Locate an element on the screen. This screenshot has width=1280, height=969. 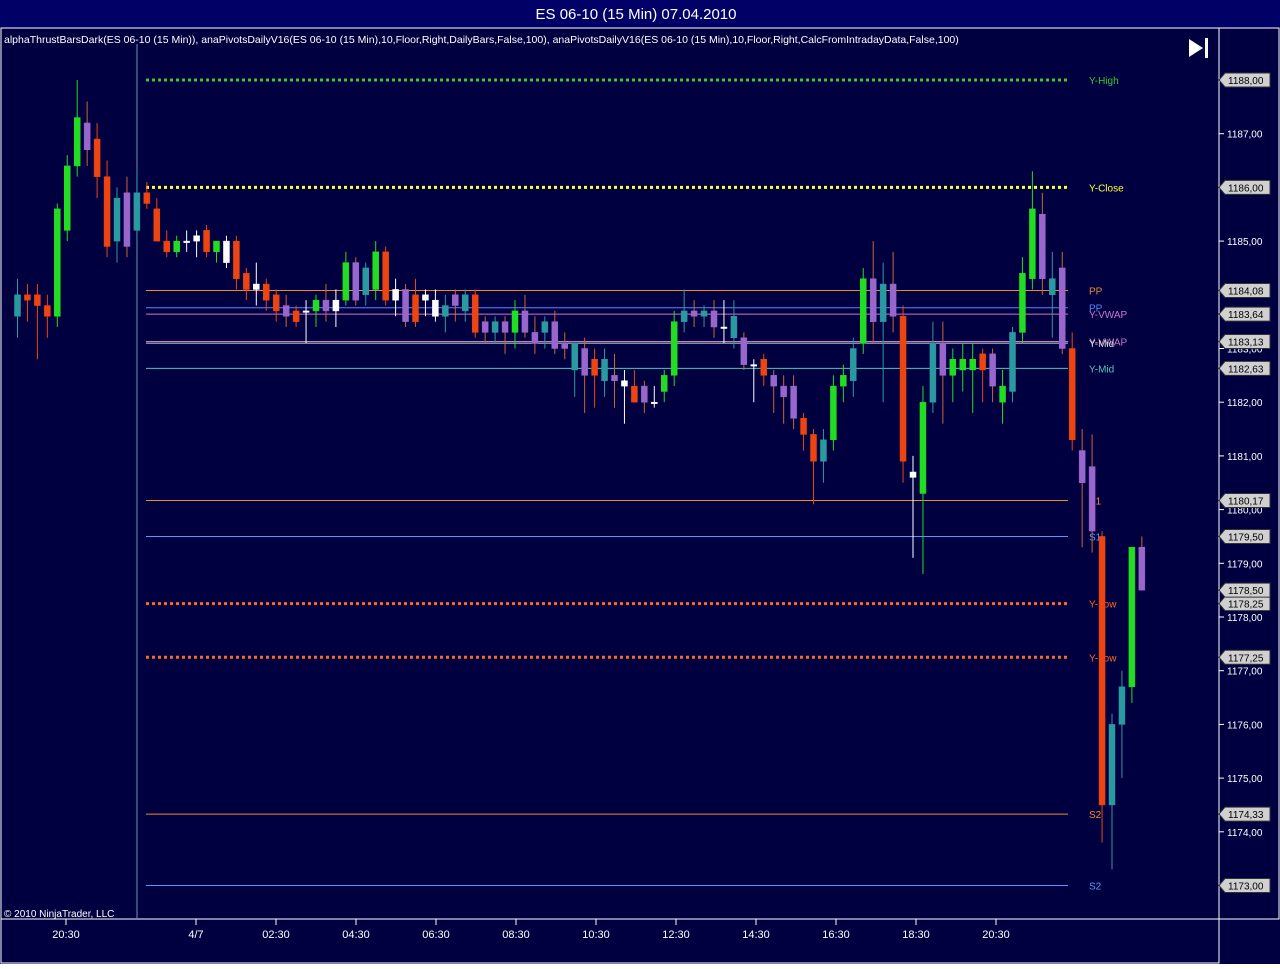
price-tag-label: 1188,00 is located at coordinates (1246, 81).